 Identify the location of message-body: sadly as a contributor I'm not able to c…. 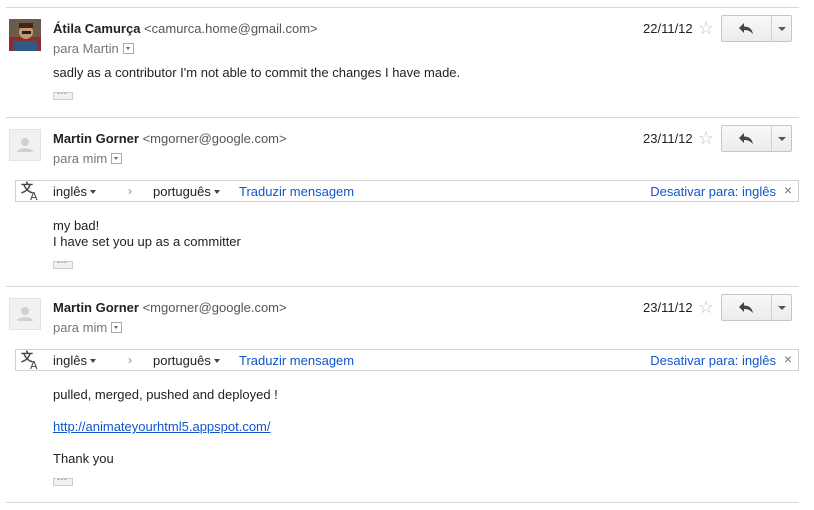
(256, 73).